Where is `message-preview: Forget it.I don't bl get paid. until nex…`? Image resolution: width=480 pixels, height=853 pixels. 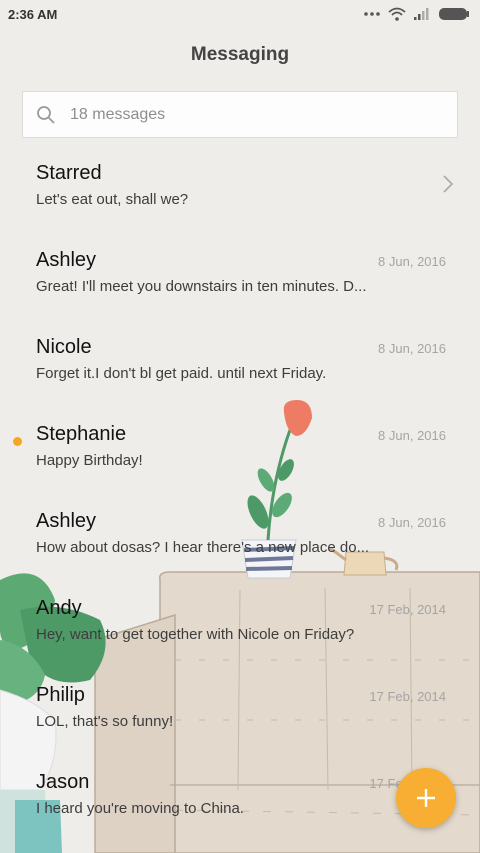 message-preview: Forget it.I don't bl get paid. until nex… is located at coordinates (181, 373).